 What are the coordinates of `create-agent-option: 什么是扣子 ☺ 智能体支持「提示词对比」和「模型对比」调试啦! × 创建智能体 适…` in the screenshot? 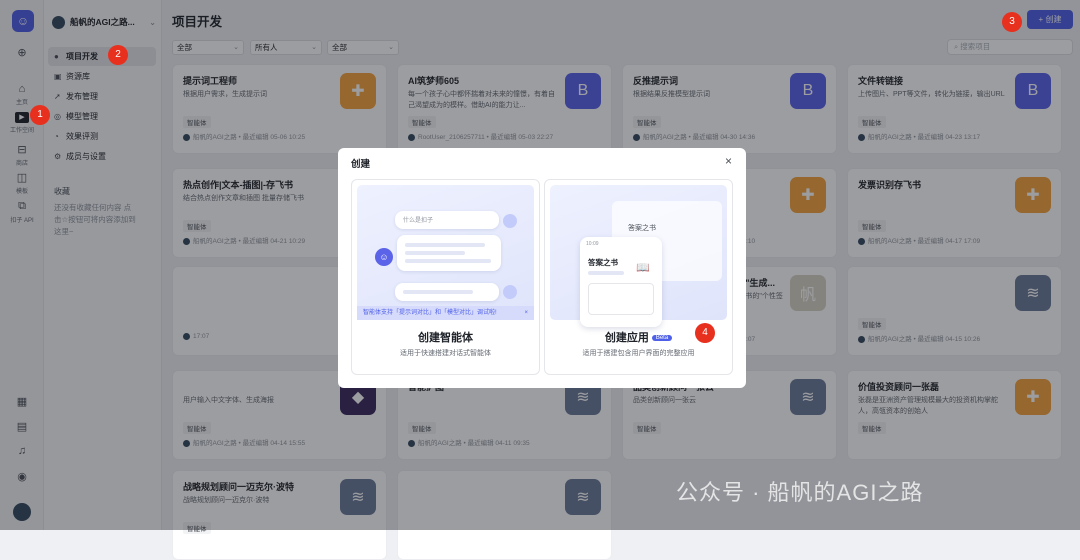 It's located at (445, 277).